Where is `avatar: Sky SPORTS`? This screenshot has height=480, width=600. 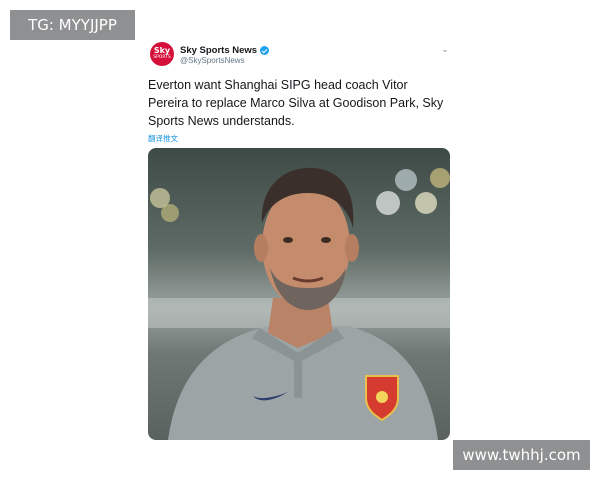 avatar: Sky SPORTS is located at coordinates (162, 54).